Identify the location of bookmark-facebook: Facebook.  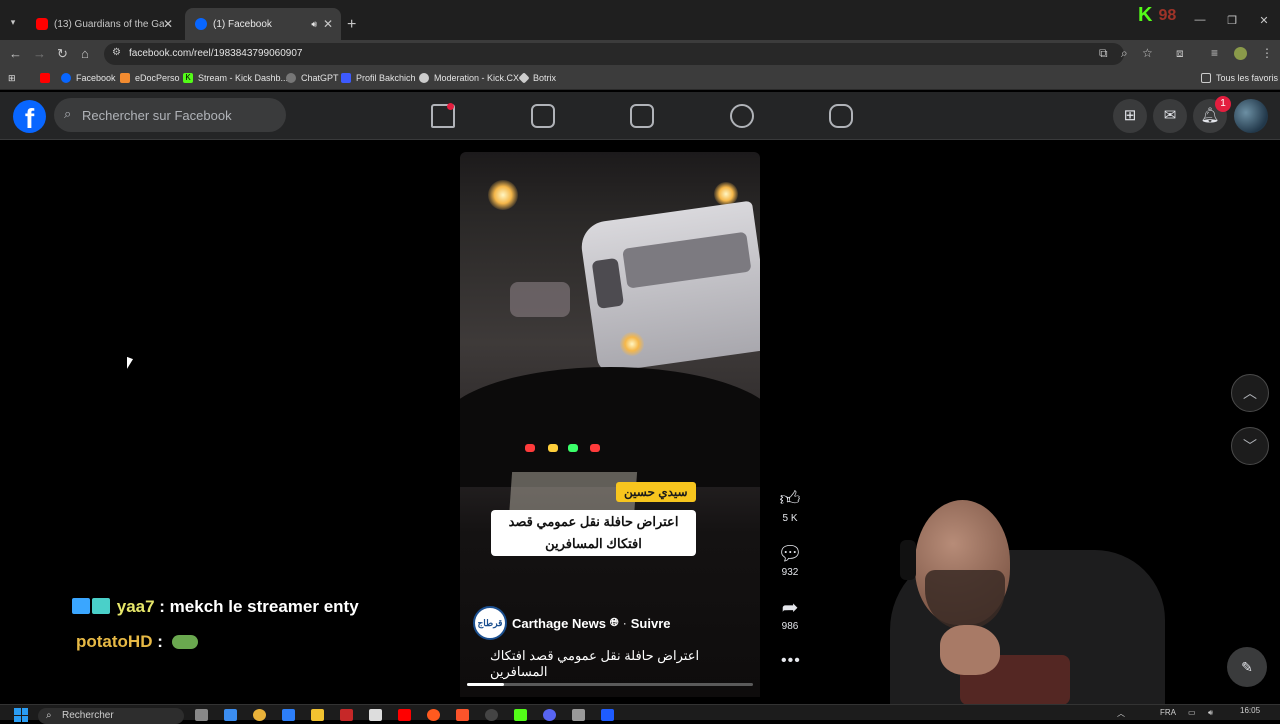
(88, 78).